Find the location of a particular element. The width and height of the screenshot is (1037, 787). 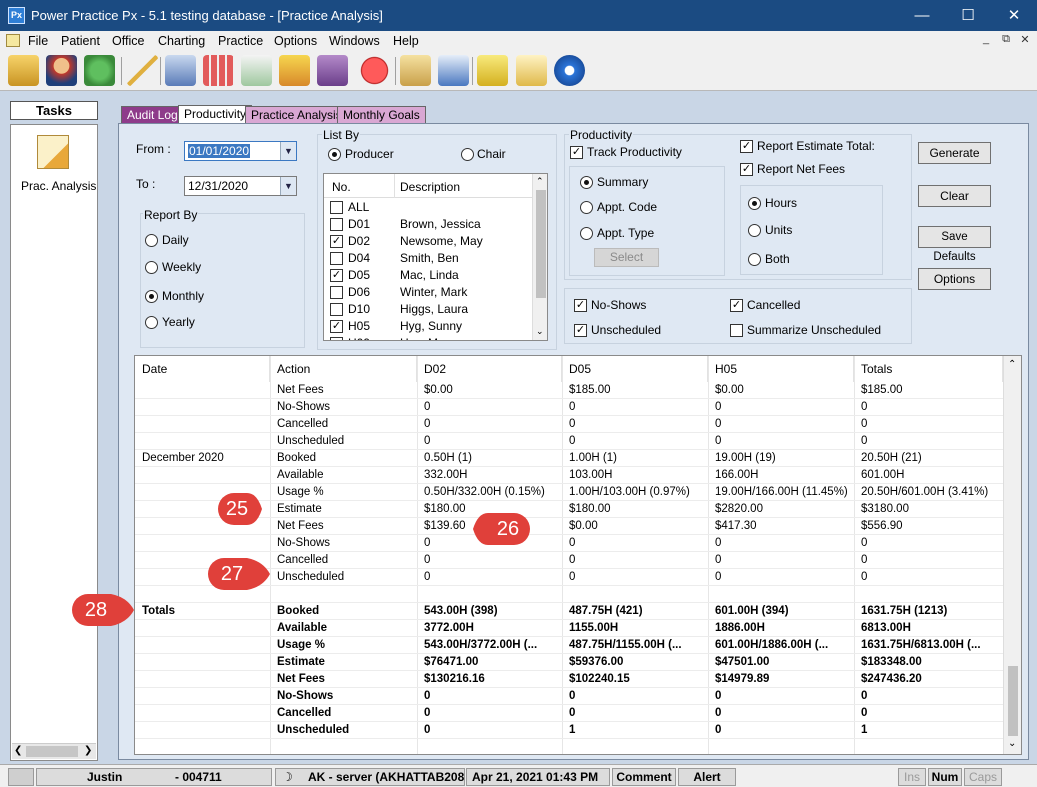

practice-analysis-icon is located at coordinates (53, 152).